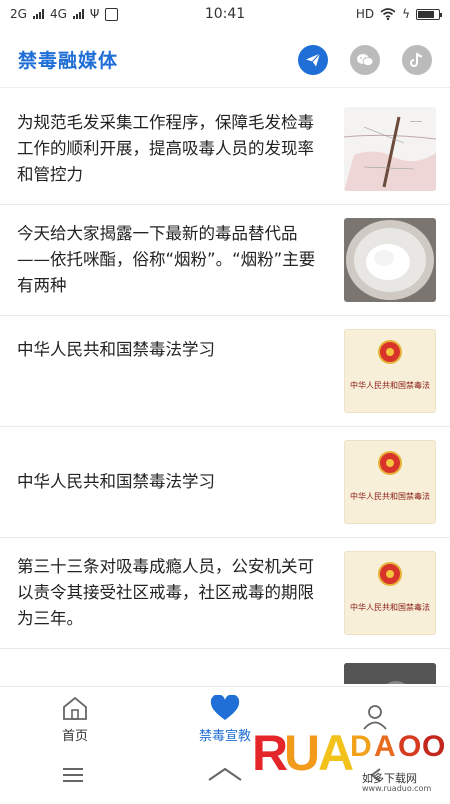  What do you see at coordinates (390, 149) in the screenshot?
I see `news-thumbnail: ——` at bounding box center [390, 149].